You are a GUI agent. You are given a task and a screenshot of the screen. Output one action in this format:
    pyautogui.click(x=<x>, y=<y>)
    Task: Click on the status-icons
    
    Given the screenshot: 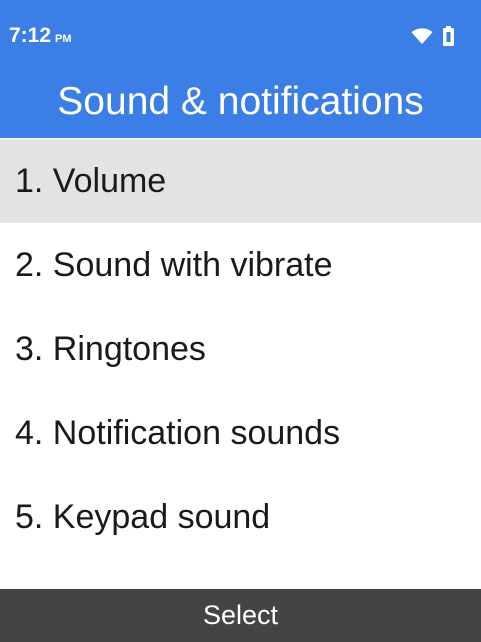 What is the action you would take?
    pyautogui.click(x=432, y=36)
    